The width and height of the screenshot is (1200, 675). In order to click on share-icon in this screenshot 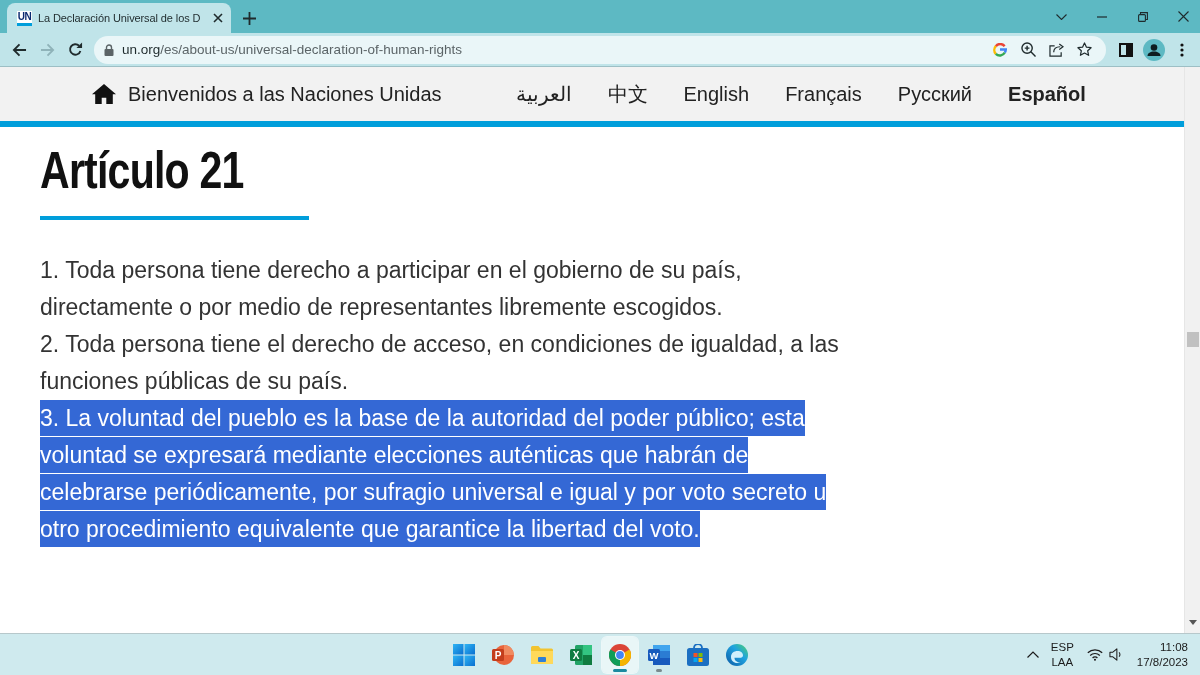, I will do `click(1056, 49)`.